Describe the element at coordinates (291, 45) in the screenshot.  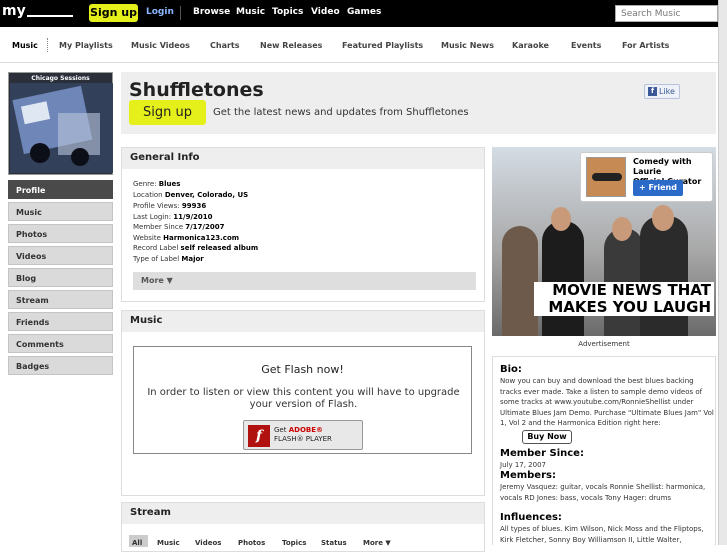
I see `subnav-new-releases: New Releases` at that location.